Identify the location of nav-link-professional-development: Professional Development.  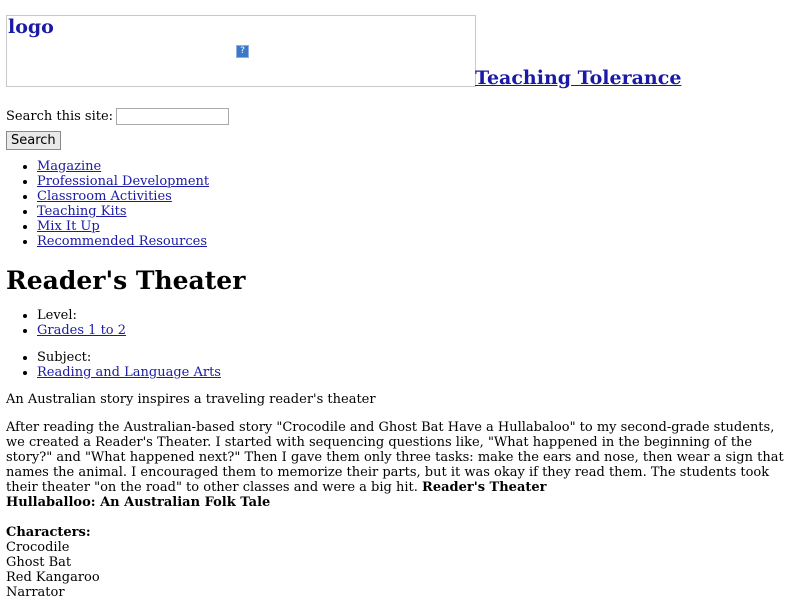
(123, 181).